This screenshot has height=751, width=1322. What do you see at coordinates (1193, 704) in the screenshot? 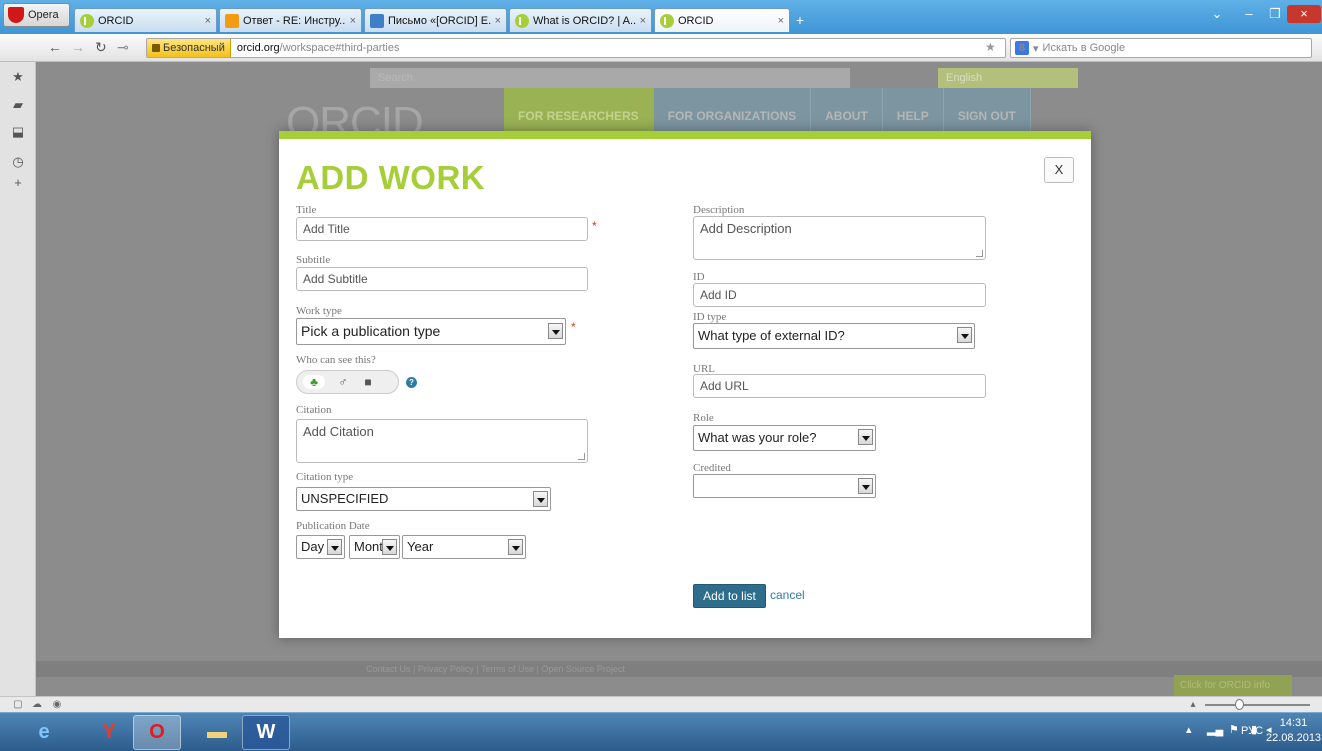
I see `zoom-out-icon: ▴` at bounding box center [1193, 704].